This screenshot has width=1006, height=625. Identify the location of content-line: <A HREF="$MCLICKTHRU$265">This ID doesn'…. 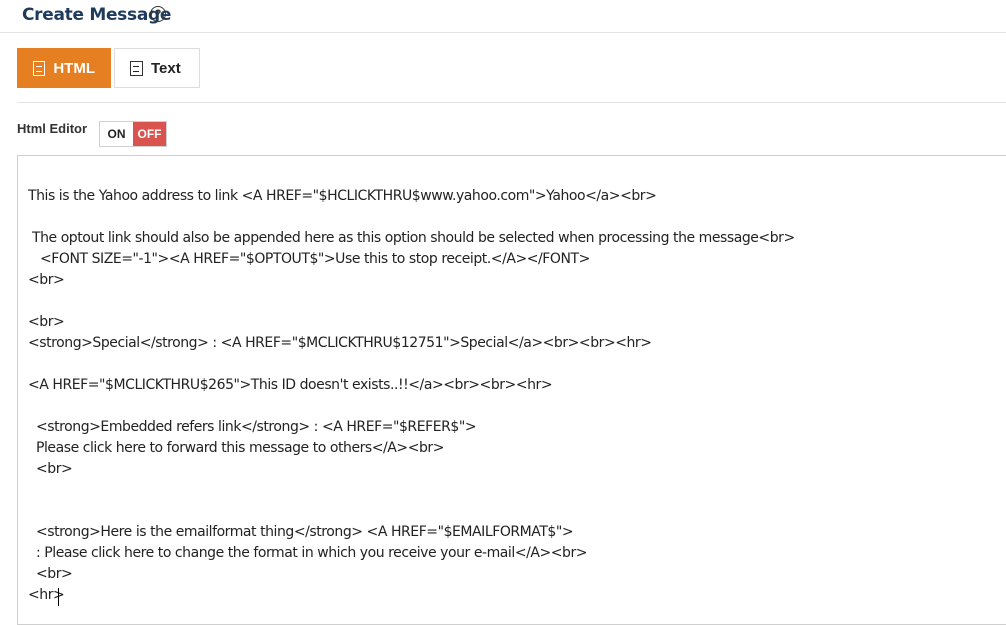
(290, 385).